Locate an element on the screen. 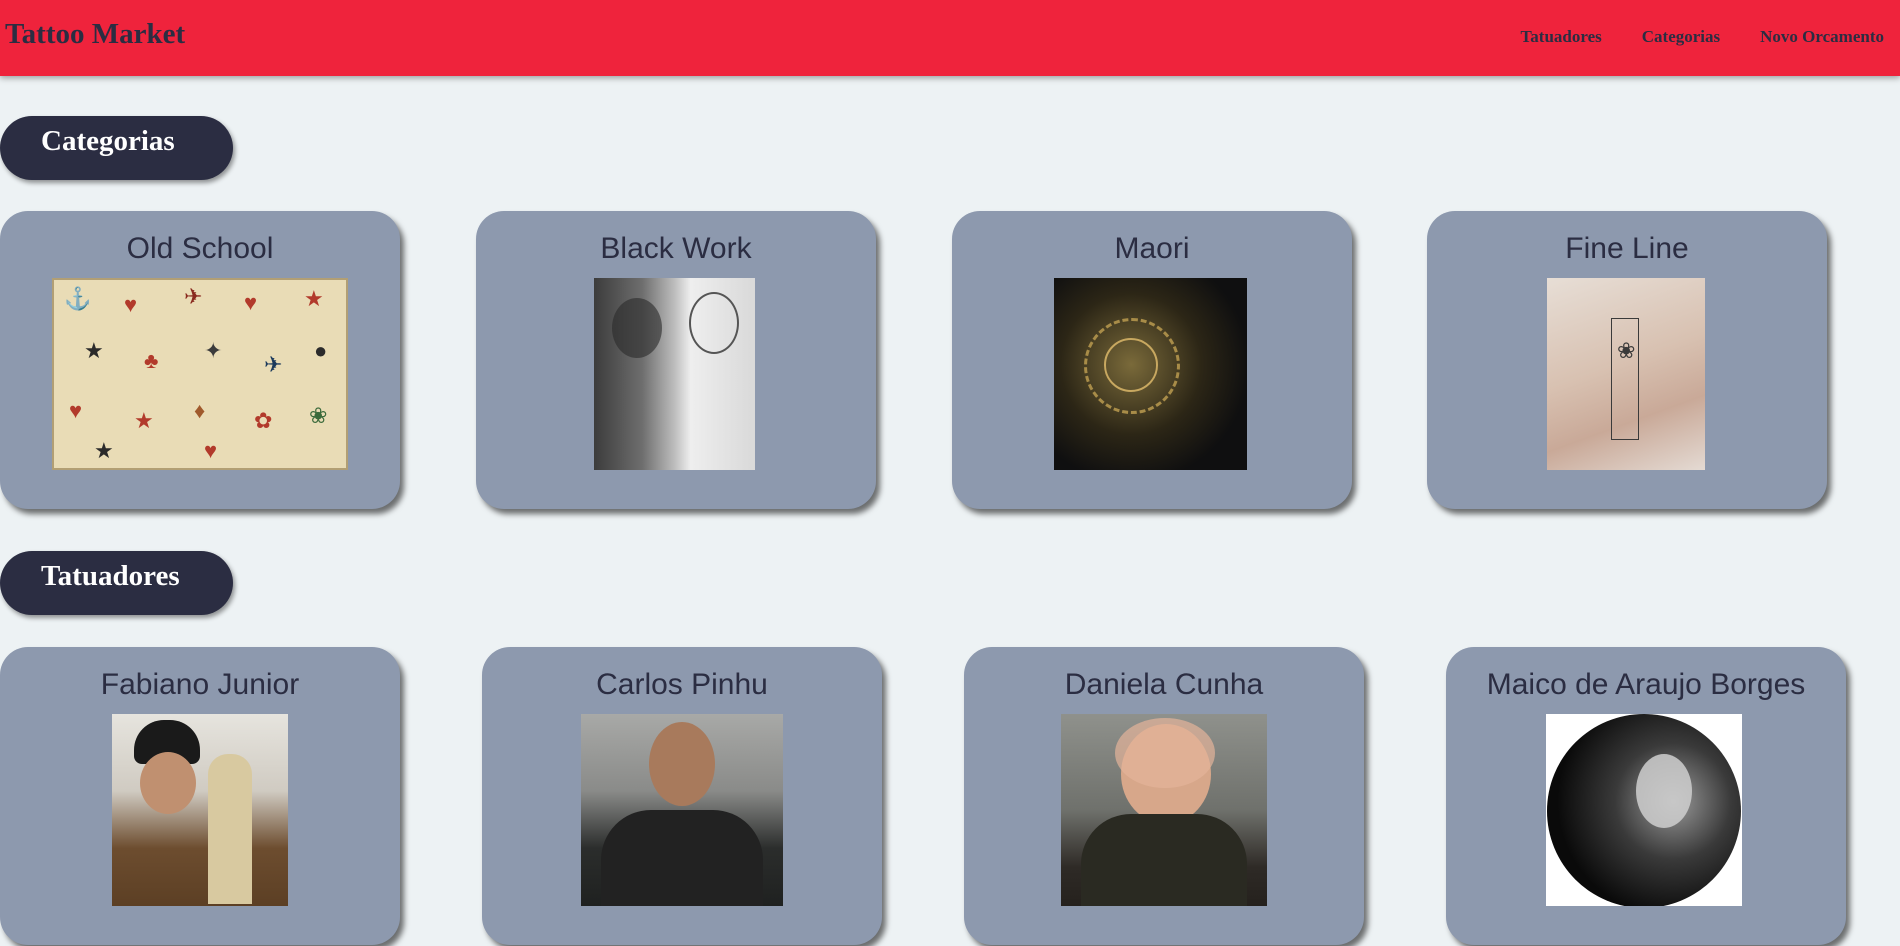  category-card-fine-line: Fine Line ❀ is located at coordinates (1627, 360).